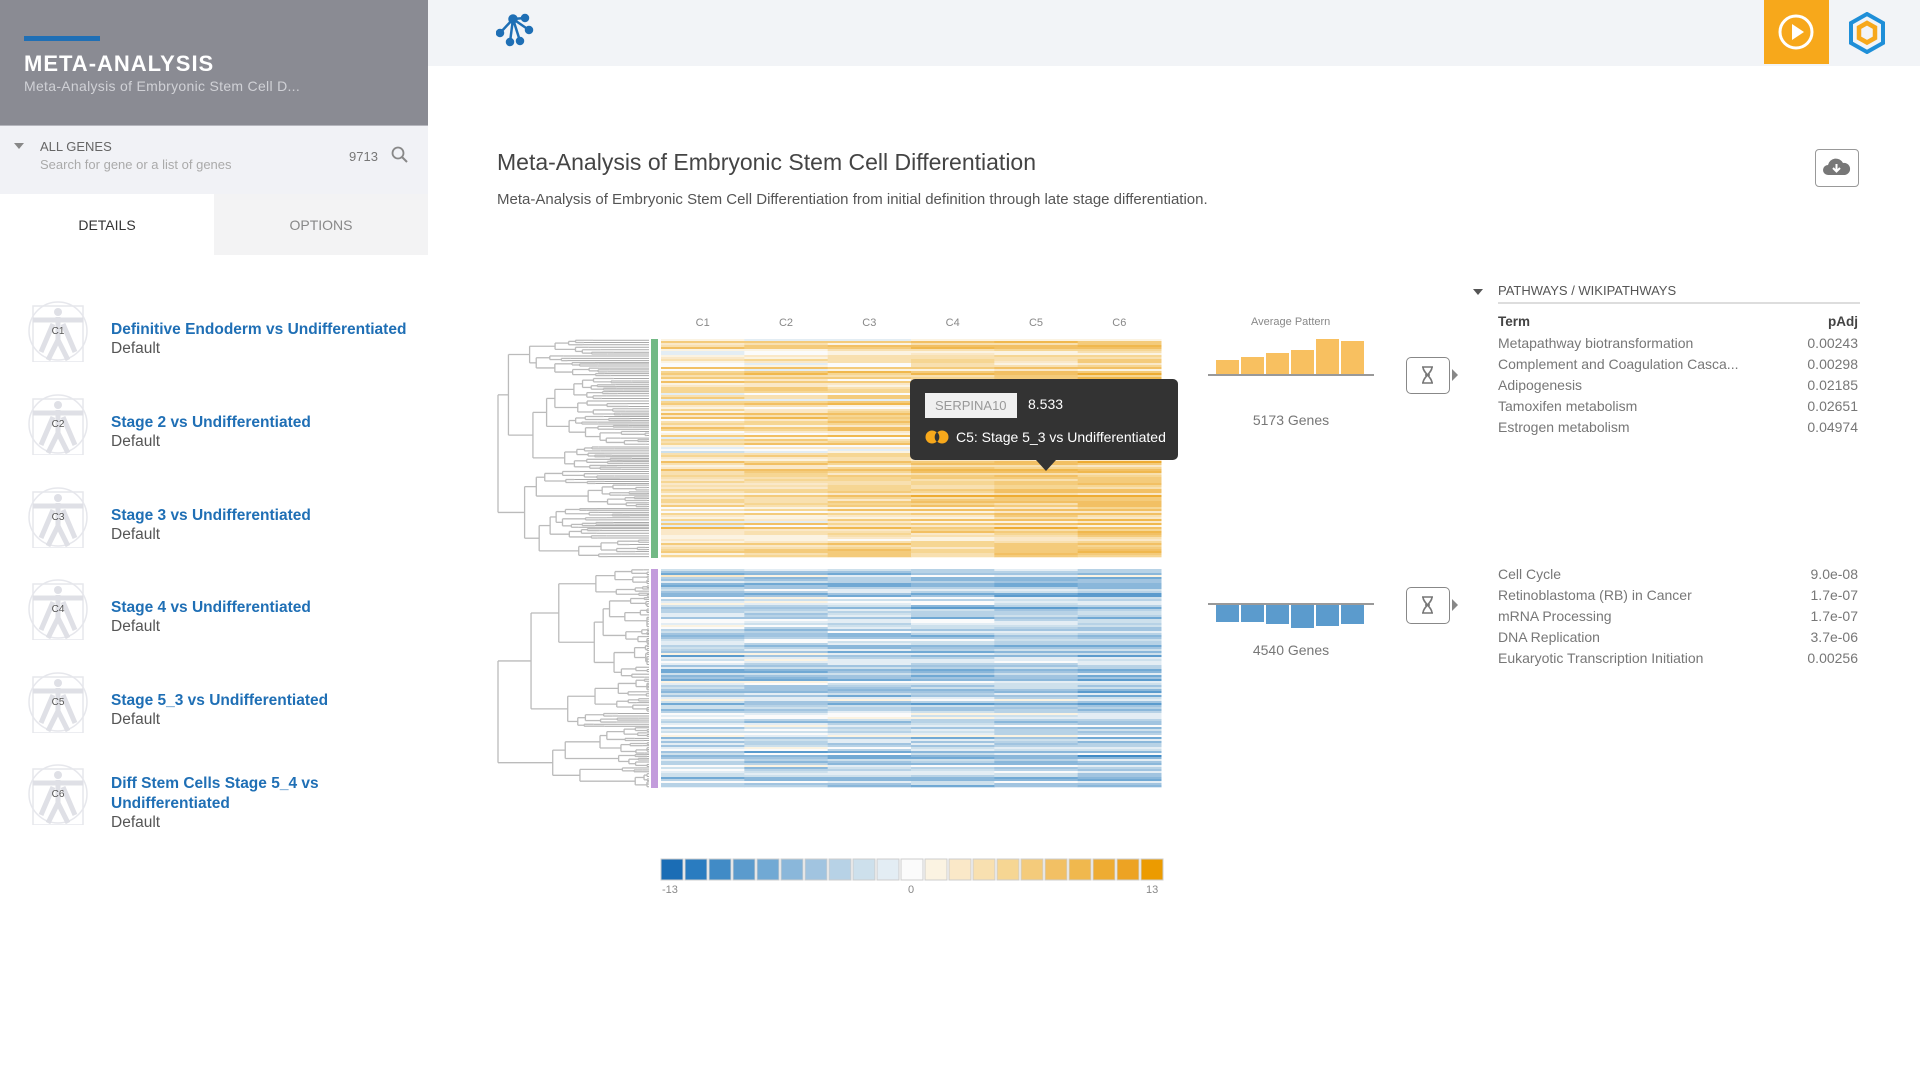 The image size is (1920, 1075). I want to click on pathway-term: Estrogen metabolism, so click(1564, 429).